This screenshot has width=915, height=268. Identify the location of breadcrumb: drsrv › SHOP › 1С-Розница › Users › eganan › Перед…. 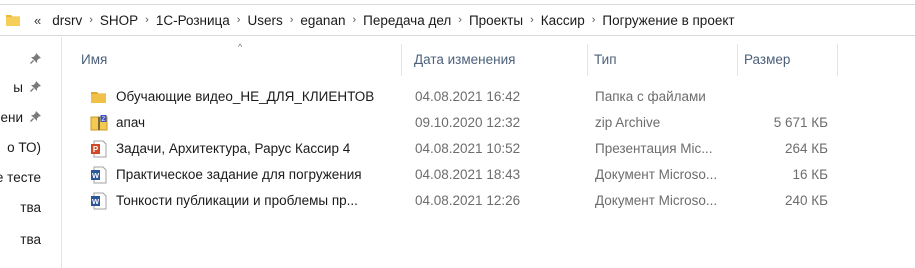
(393, 20).